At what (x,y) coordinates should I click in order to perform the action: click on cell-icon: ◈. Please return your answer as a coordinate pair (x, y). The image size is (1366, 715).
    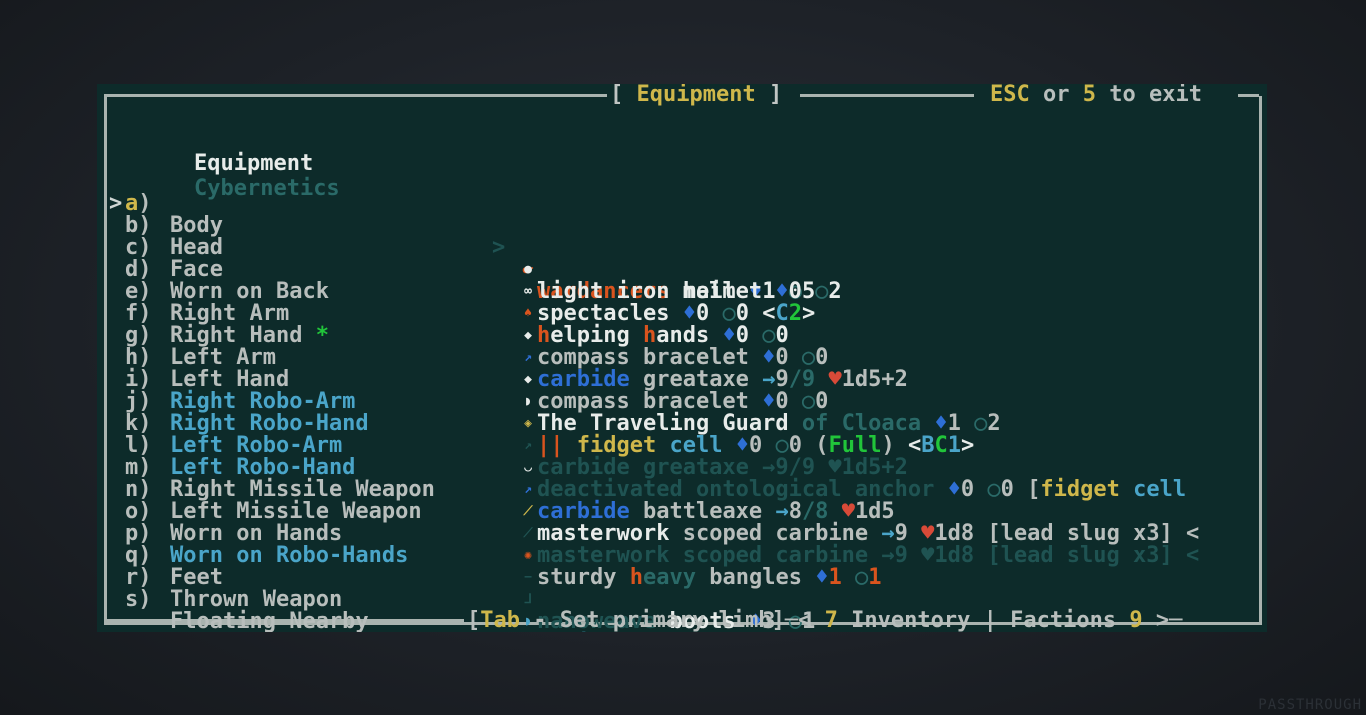
    Looking at the image, I should click on (528, 423).